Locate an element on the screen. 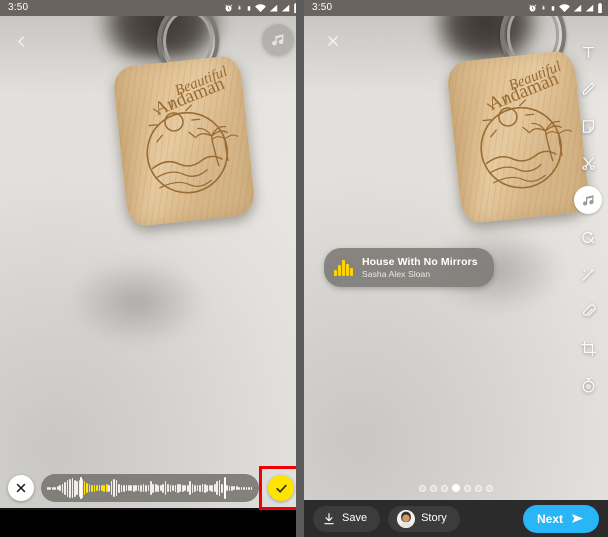 The height and width of the screenshot is (537, 608). music-button is located at coordinates (278, 40).